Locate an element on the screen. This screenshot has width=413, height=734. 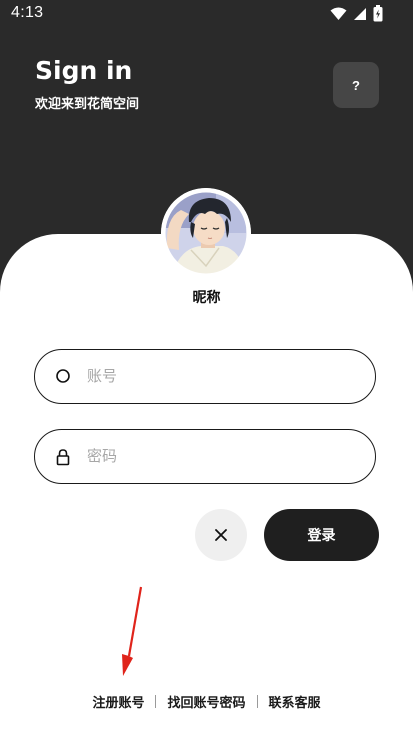
password-field is located at coordinates (205, 456).